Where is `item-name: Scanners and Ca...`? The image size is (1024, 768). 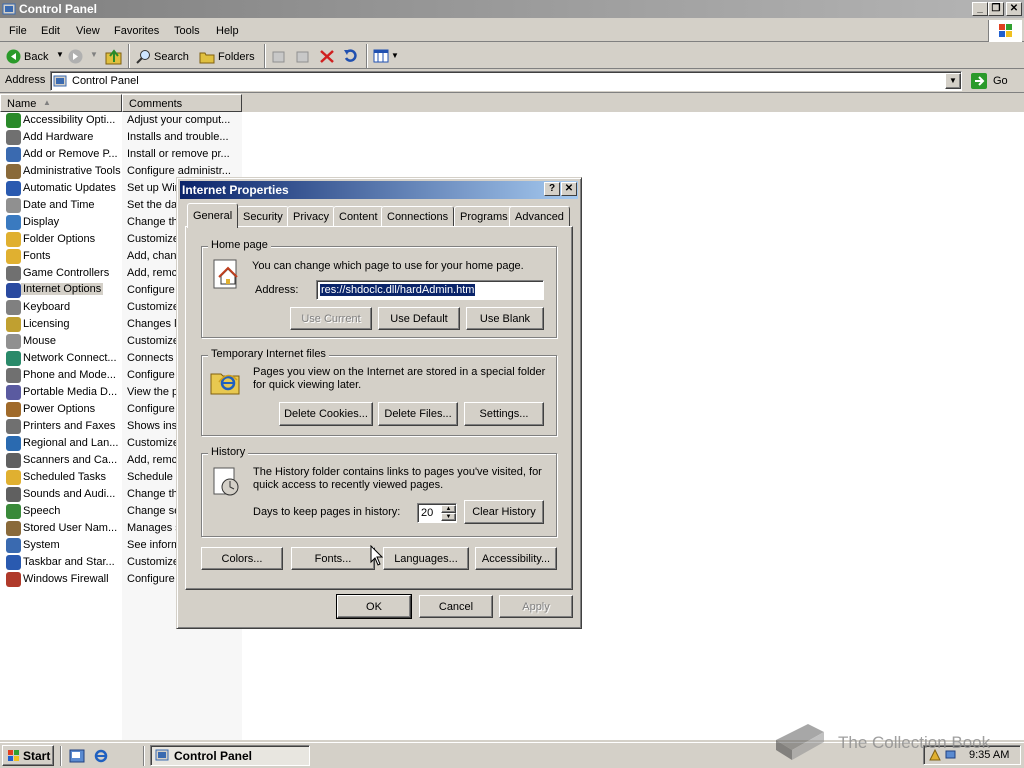 item-name: Scanners and Ca... is located at coordinates (70, 460).